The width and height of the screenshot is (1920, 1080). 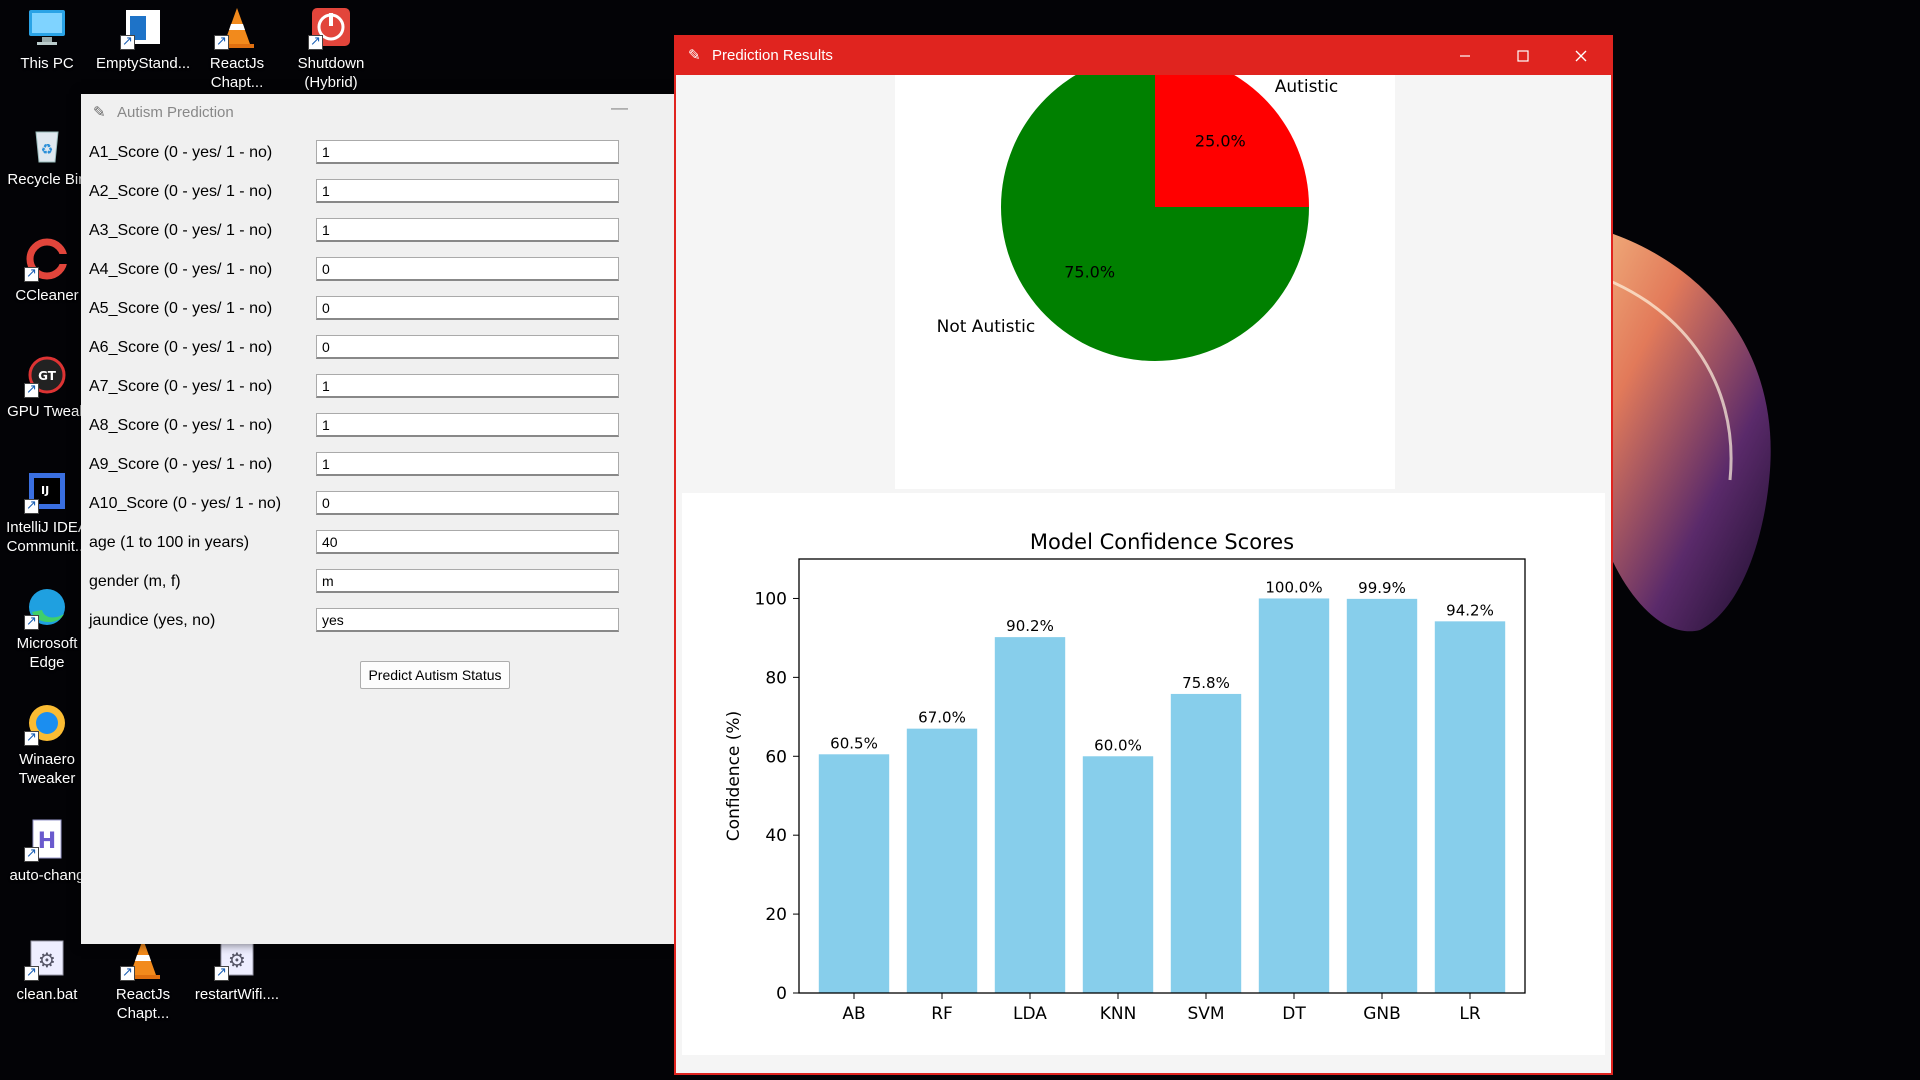 What do you see at coordinates (175, 112) in the screenshot?
I see `form-window-title: Autism Prediction` at bounding box center [175, 112].